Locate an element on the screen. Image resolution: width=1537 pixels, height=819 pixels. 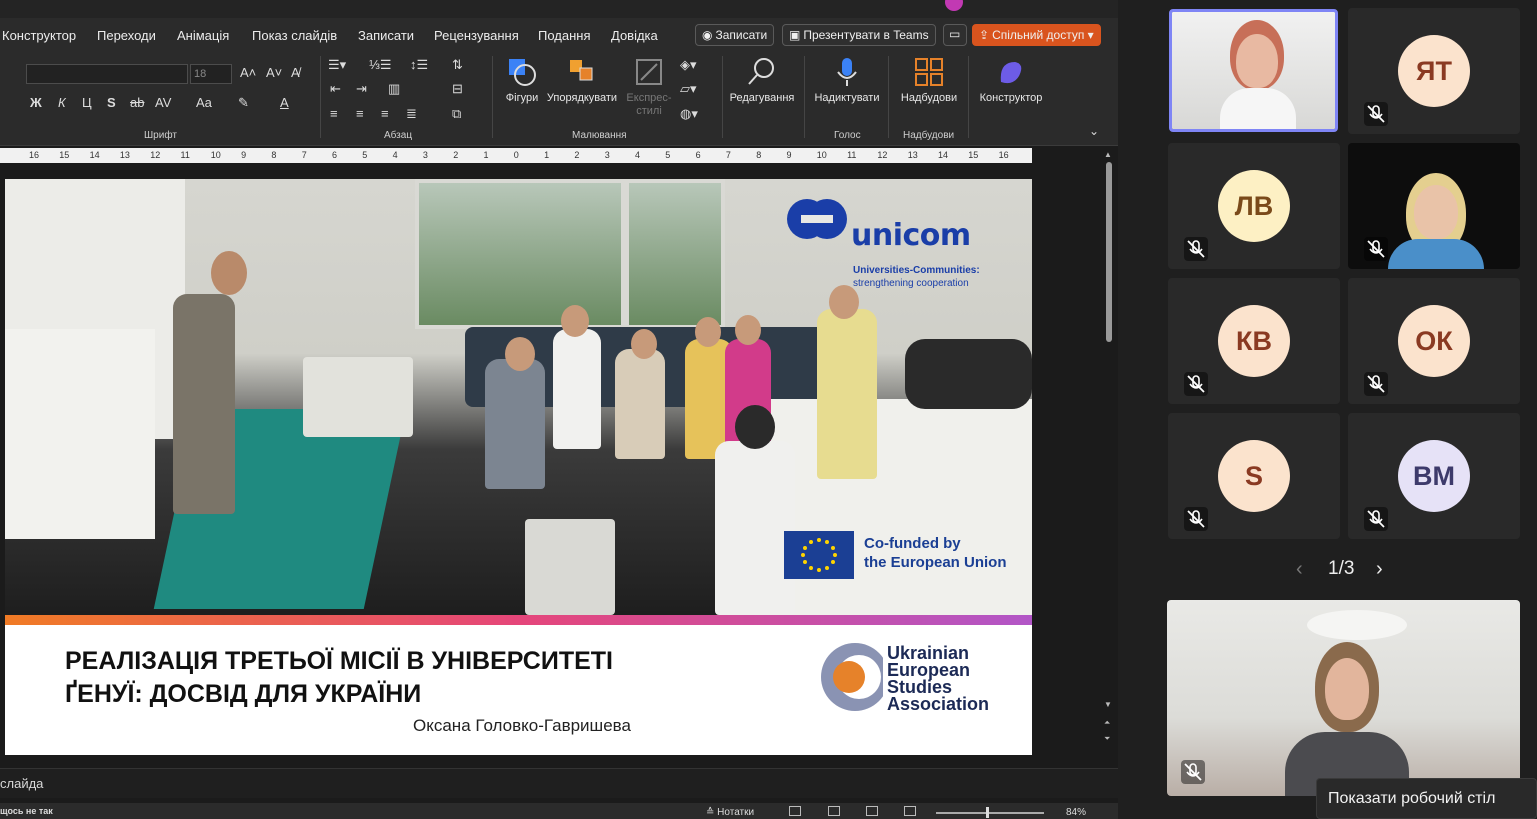
slideshow-icon is located at coordinates (910, 811).